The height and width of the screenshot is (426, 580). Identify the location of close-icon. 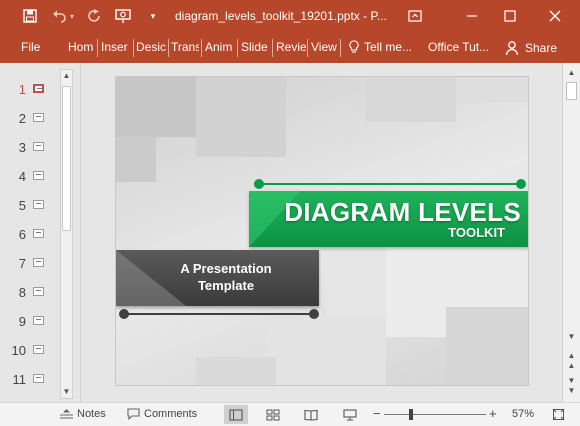
(555, 16).